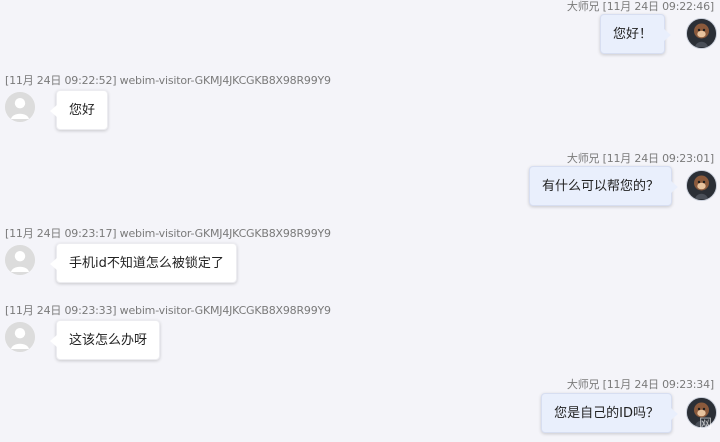  What do you see at coordinates (640, 158) in the screenshot?
I see `message-meta-agent: 大师兄 [11月 24日 09:23:01]` at bounding box center [640, 158].